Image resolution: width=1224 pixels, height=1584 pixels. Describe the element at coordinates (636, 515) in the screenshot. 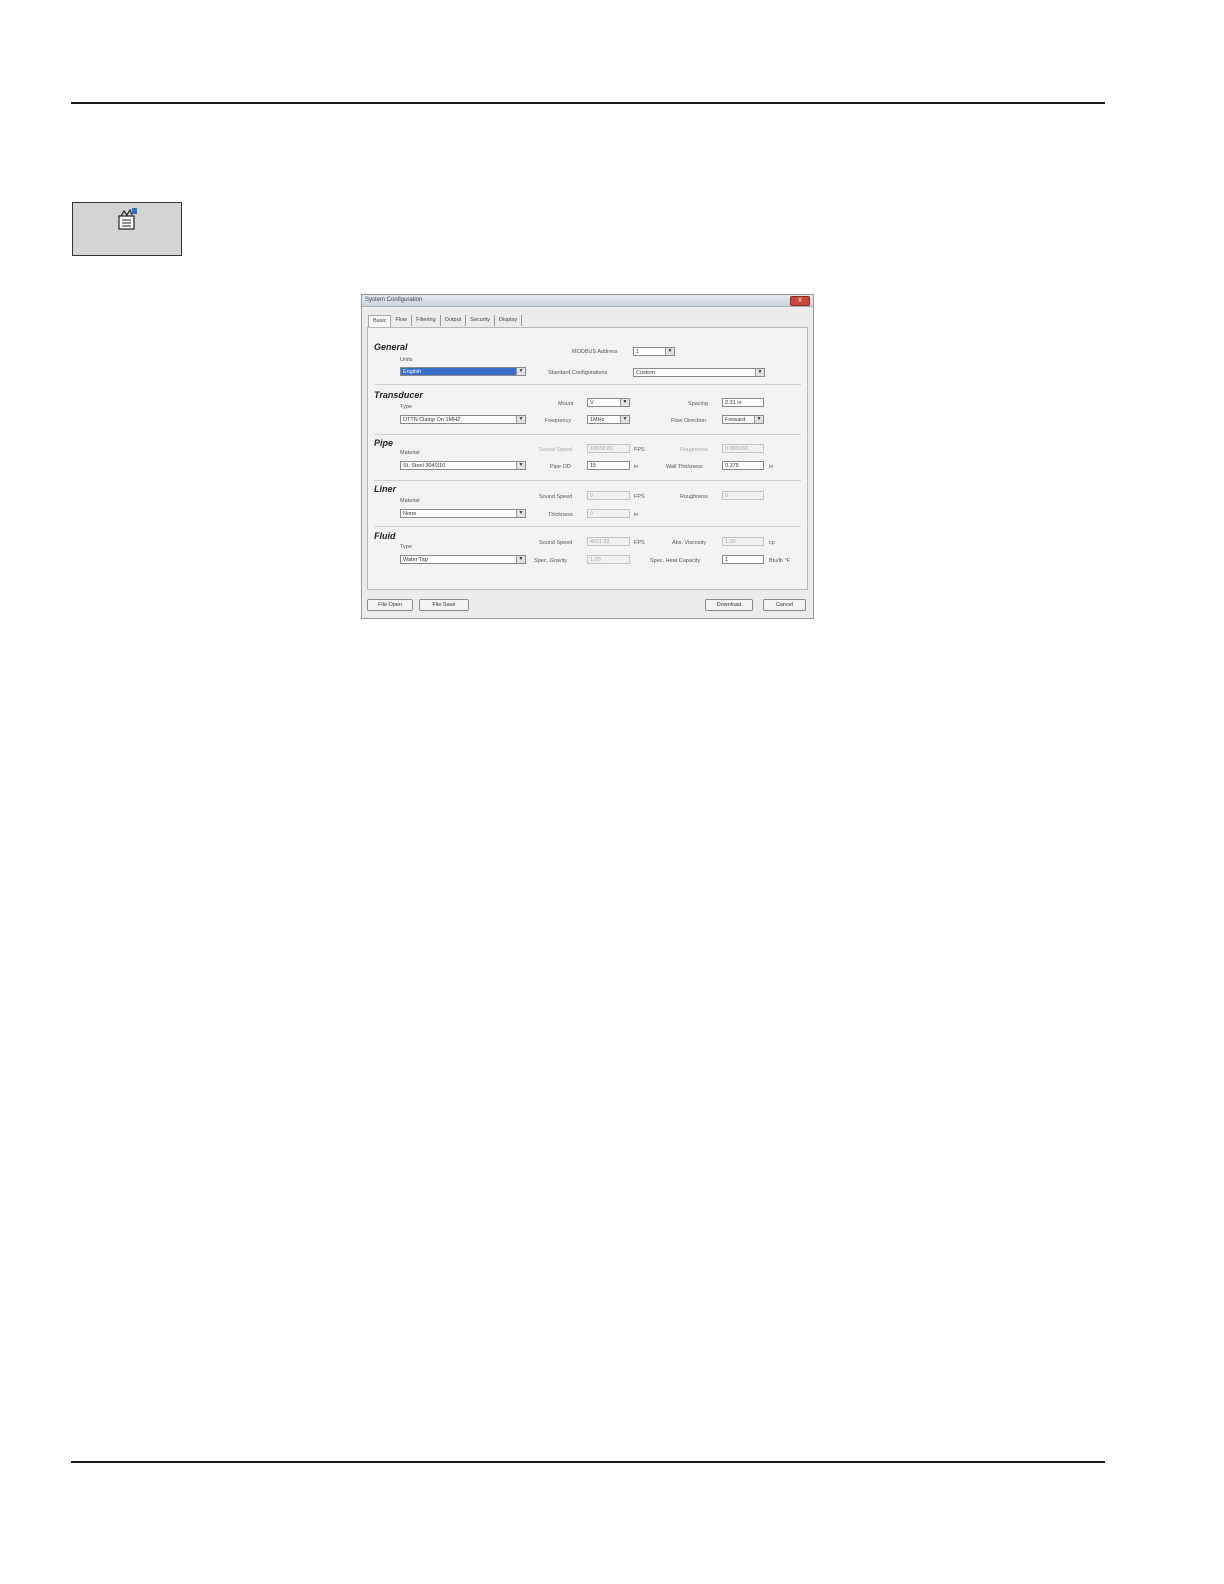

I see `liner-thickness-unit: in` at that location.